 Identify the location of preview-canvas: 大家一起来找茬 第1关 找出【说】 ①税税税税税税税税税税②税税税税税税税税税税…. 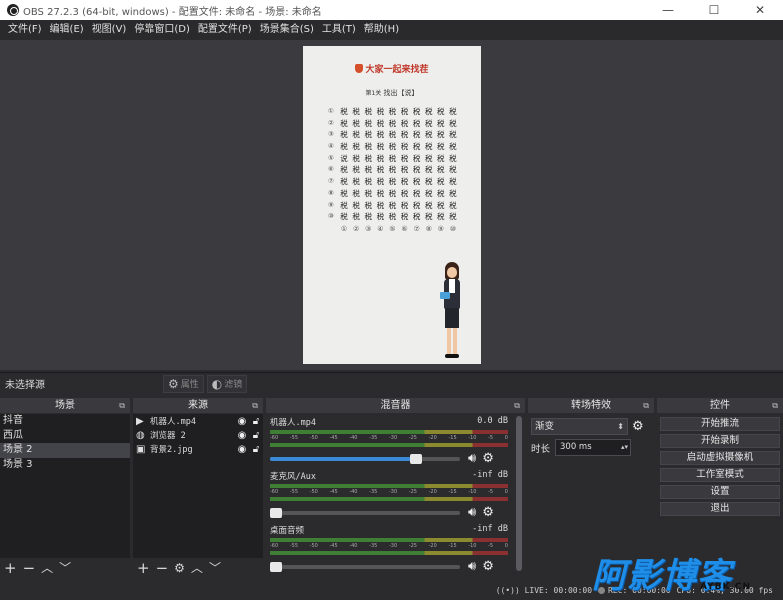
(392, 205).